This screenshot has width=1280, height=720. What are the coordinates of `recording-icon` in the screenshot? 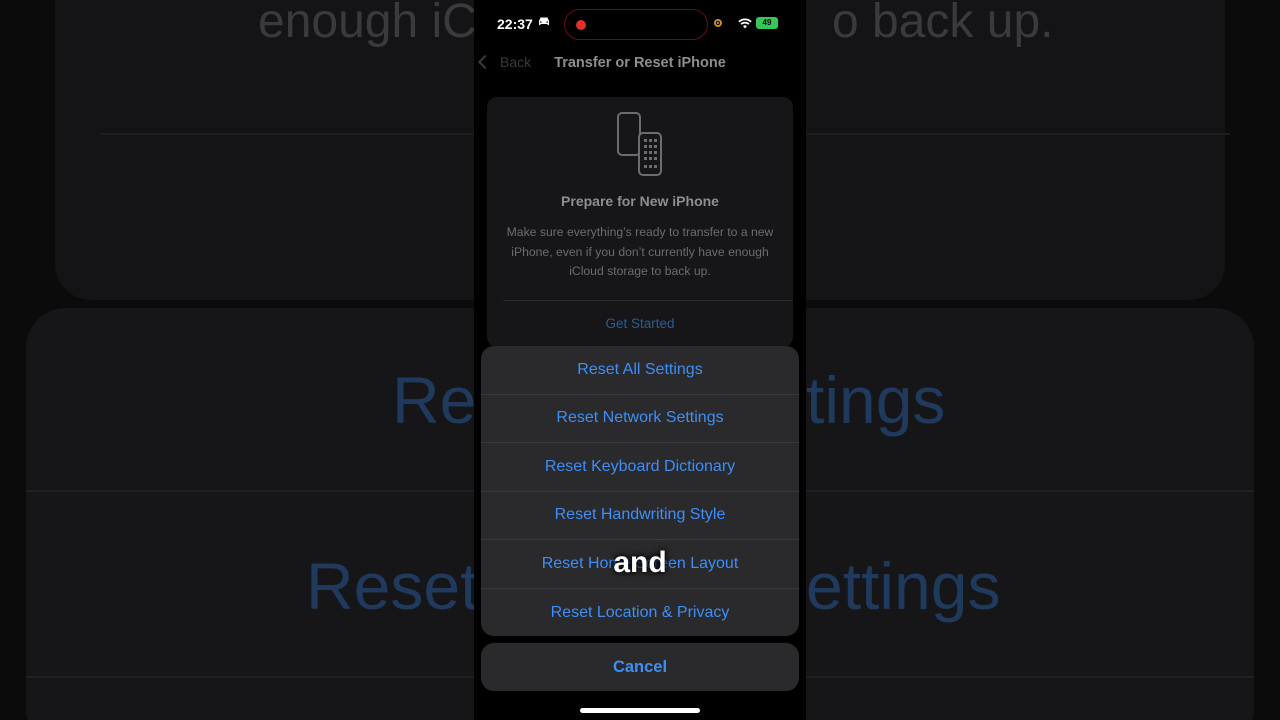 It's located at (581, 25).